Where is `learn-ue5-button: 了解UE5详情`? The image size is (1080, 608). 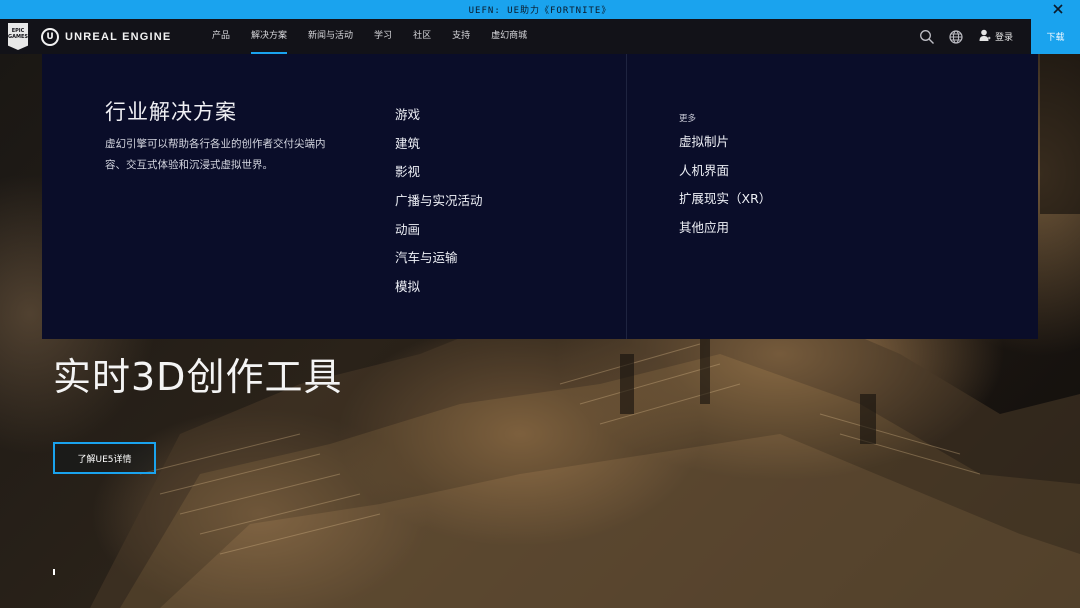
learn-ue5-button: 了解UE5详情 is located at coordinates (104, 458).